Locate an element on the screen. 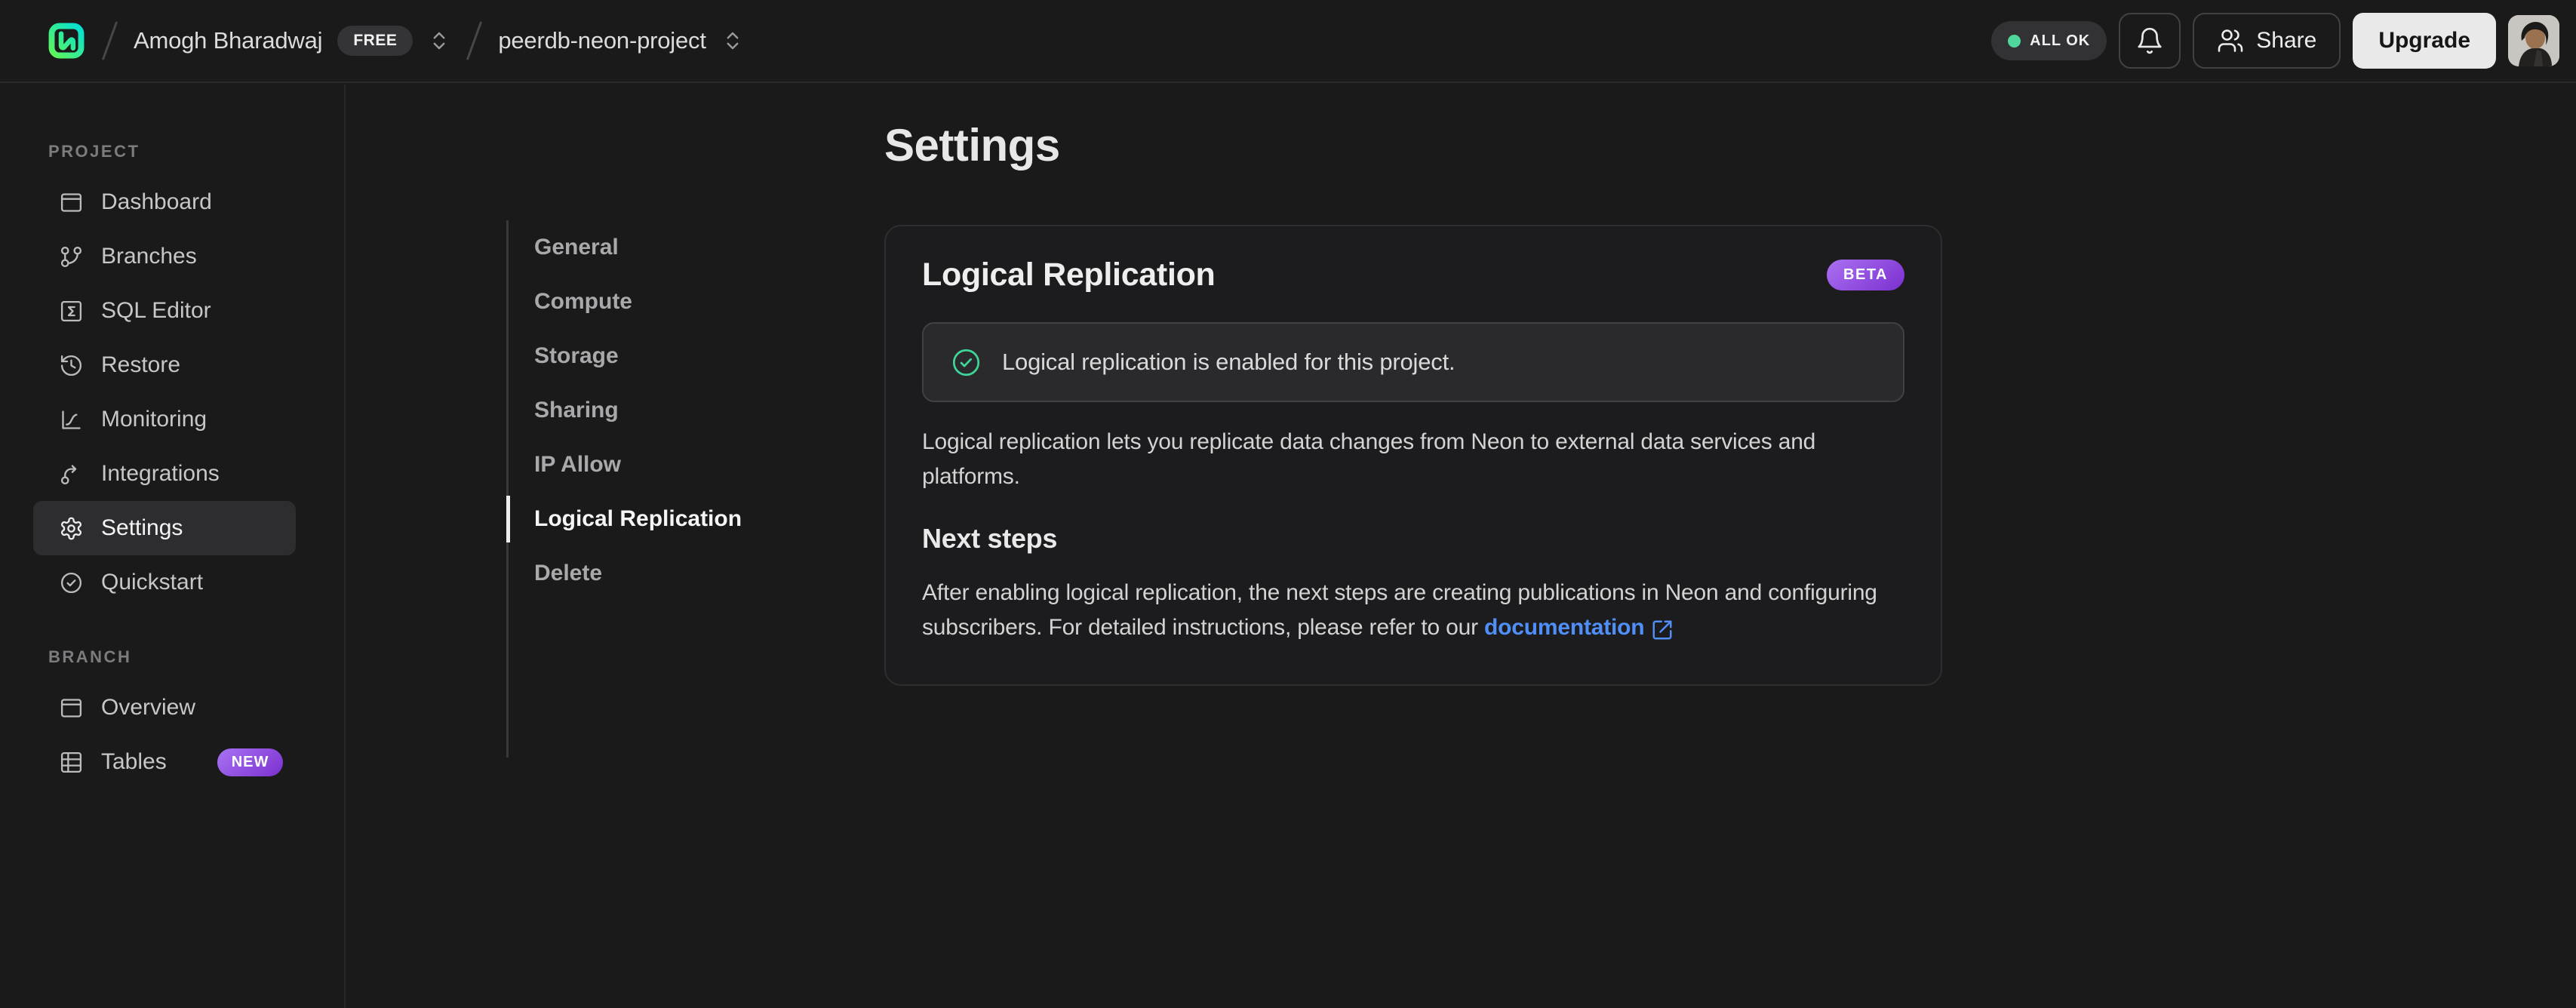 This screenshot has height=1008, width=2576. integrations-icon is located at coordinates (71, 474).